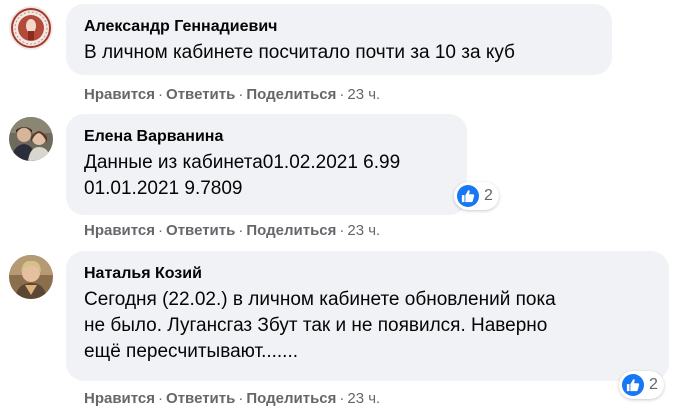  I want to click on comment-author: Елена Варванина, so click(267, 137).